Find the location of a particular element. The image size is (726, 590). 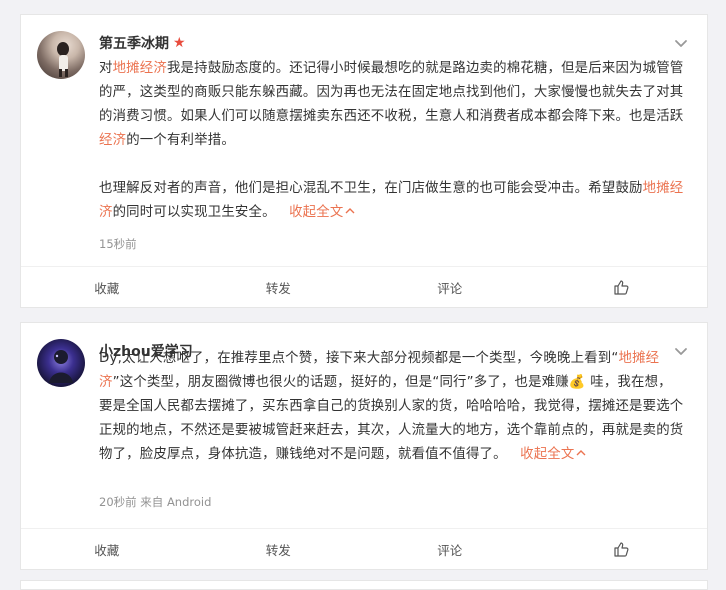

topic-link: 经济 is located at coordinates (112, 140).